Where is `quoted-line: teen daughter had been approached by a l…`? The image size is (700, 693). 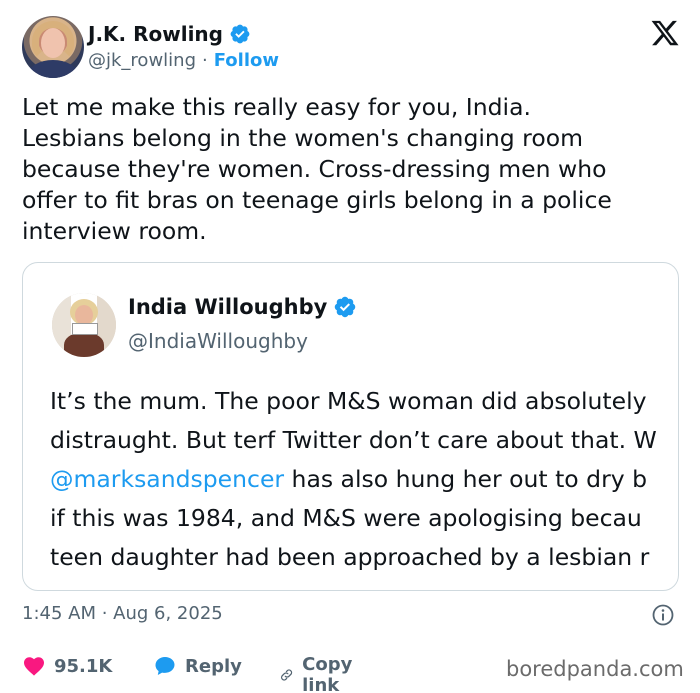 quoted-line: teen daughter had been approached by a l… is located at coordinates (350, 557).